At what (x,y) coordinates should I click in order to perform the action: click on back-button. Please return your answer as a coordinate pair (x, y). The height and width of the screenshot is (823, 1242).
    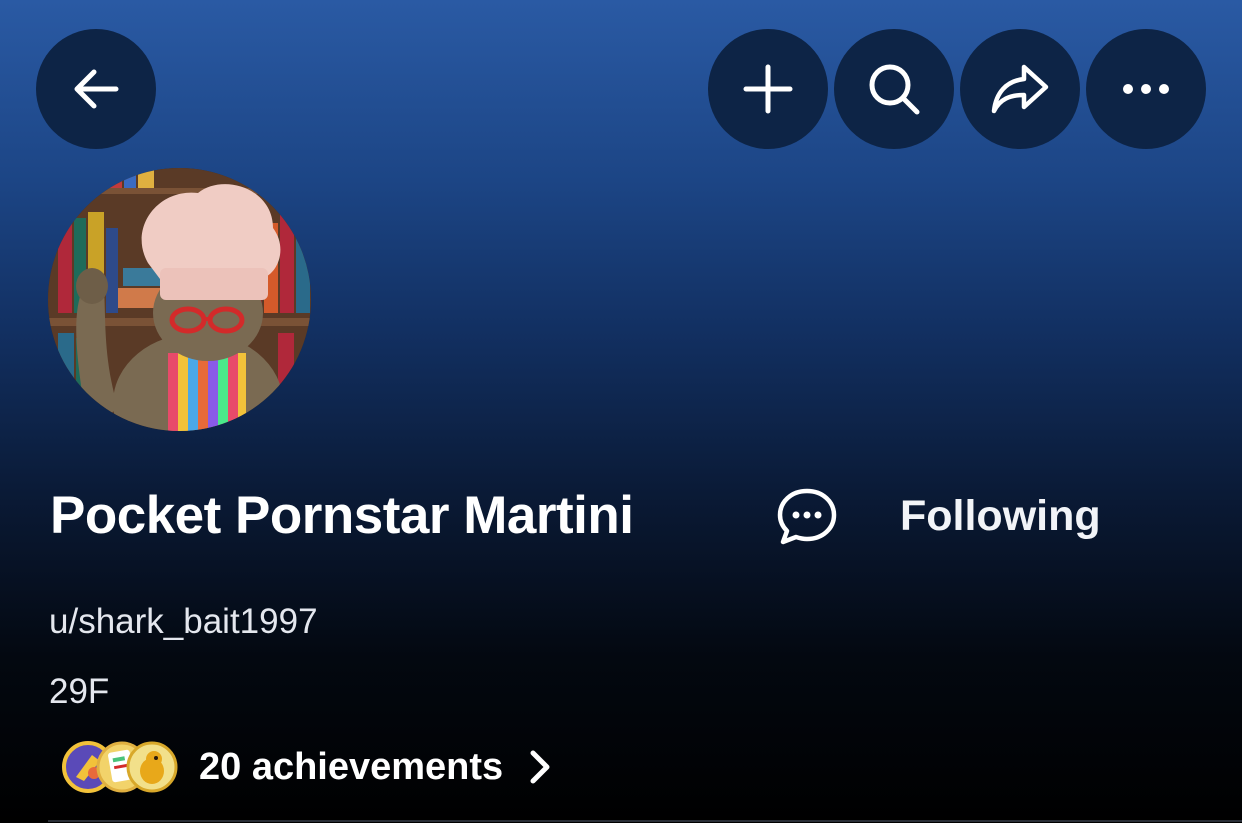
    Looking at the image, I should click on (96, 89).